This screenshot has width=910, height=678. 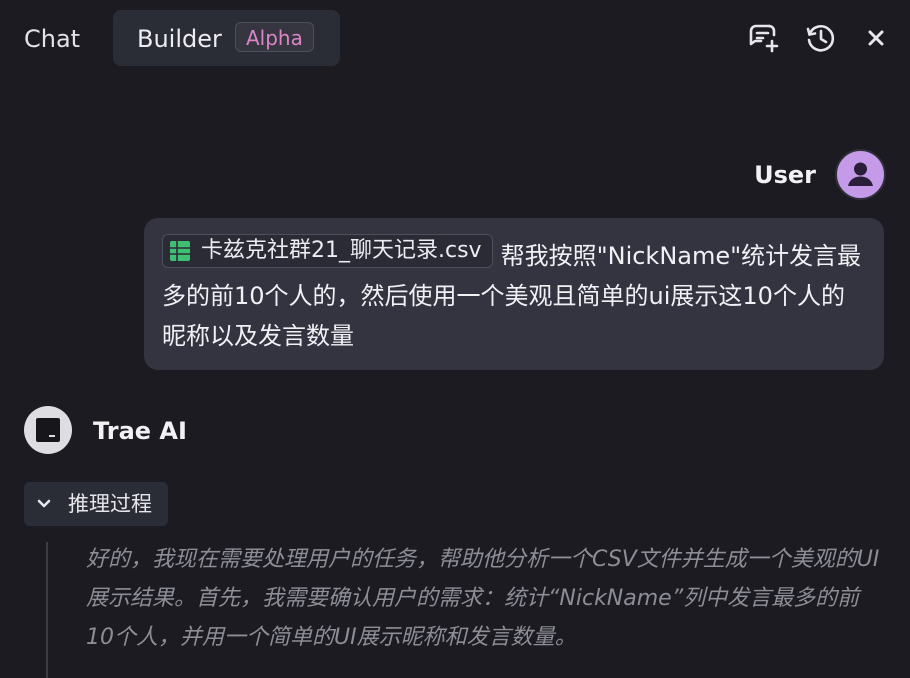 I want to click on file-attachment-name: 卡兹克社群21_聊天记录.csv, so click(x=341, y=250).